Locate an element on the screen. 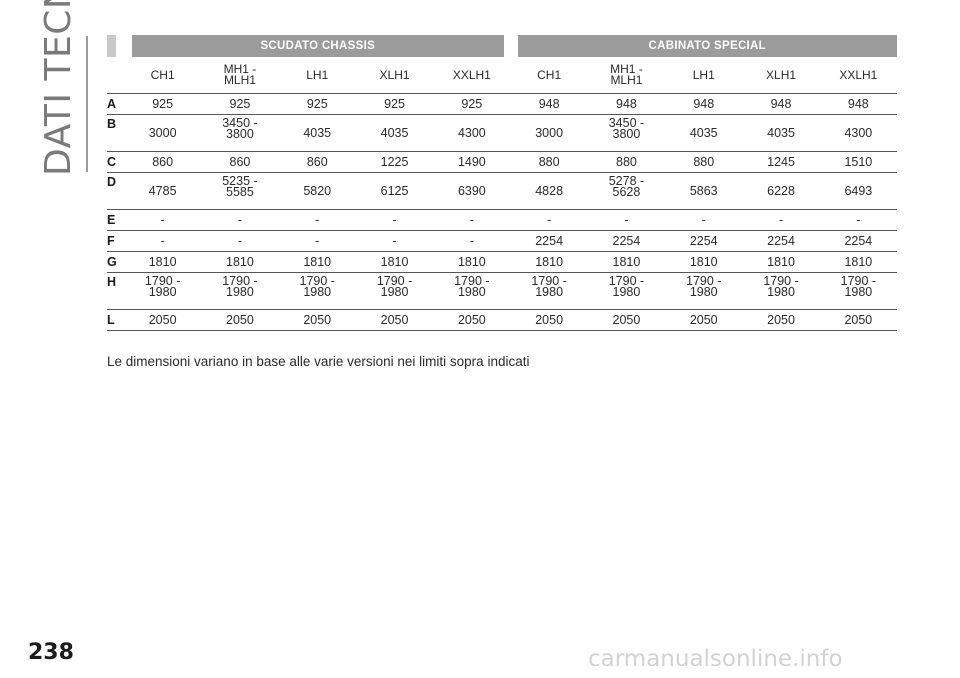 Image resolution: width=960 pixels, height=678 pixels. table-cell: 5820 is located at coordinates (317, 191).